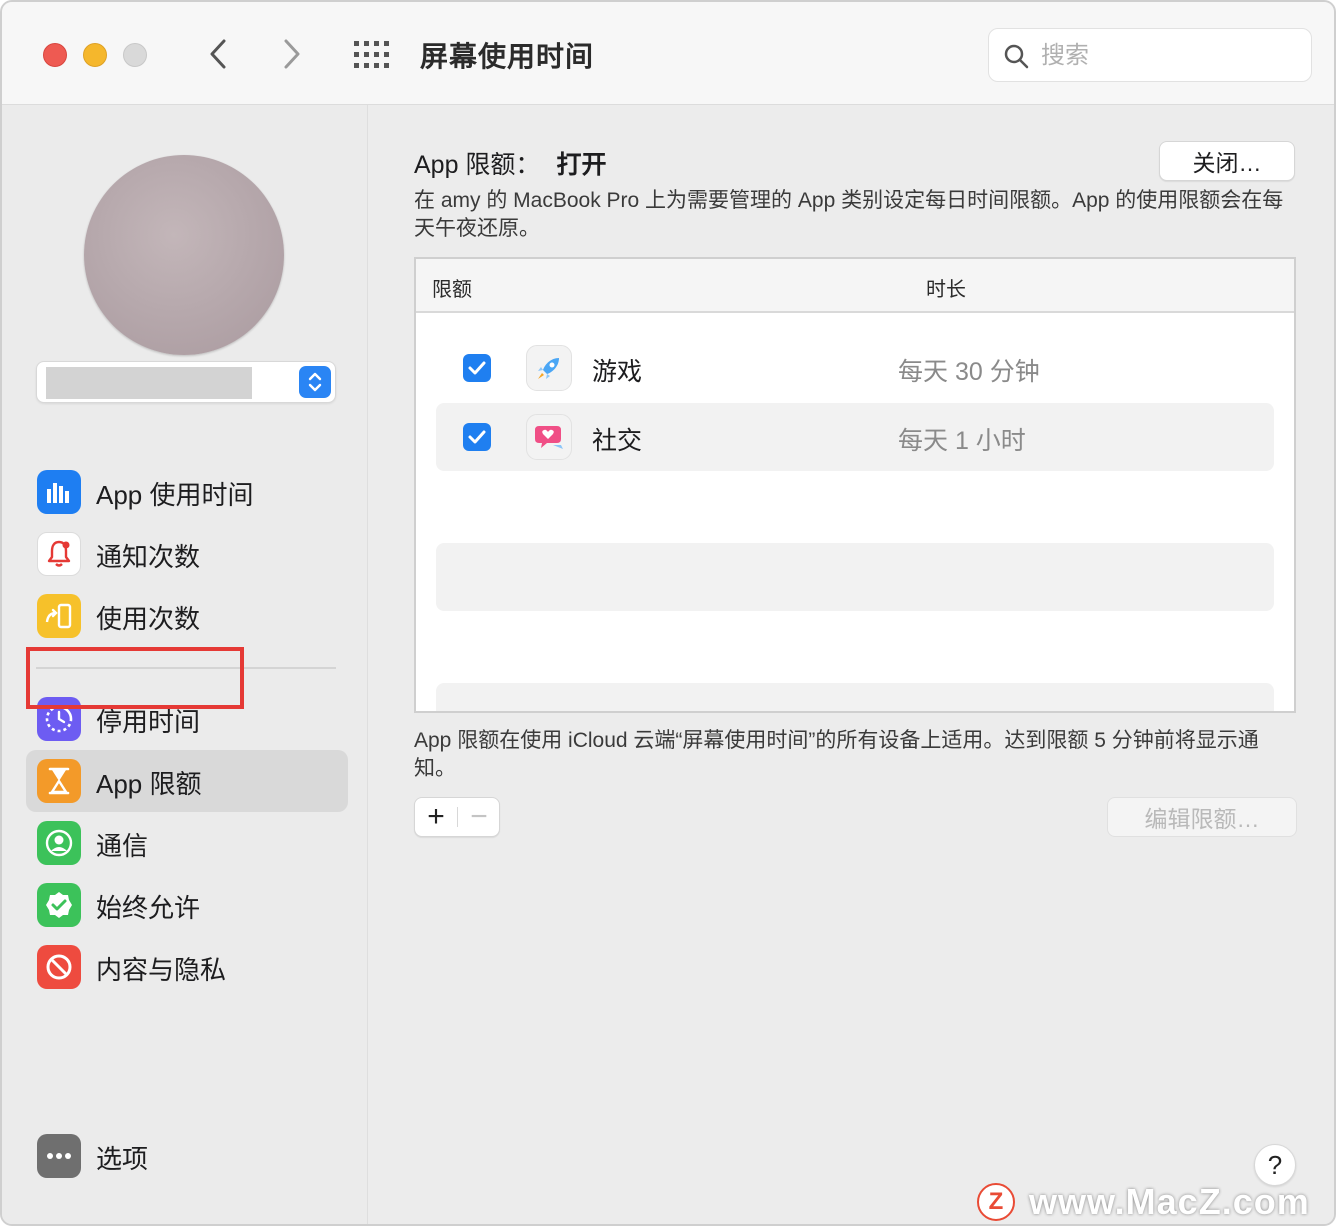  What do you see at coordinates (1169, 1201) in the screenshot?
I see `watermark-text: www.MacZ.com` at bounding box center [1169, 1201].